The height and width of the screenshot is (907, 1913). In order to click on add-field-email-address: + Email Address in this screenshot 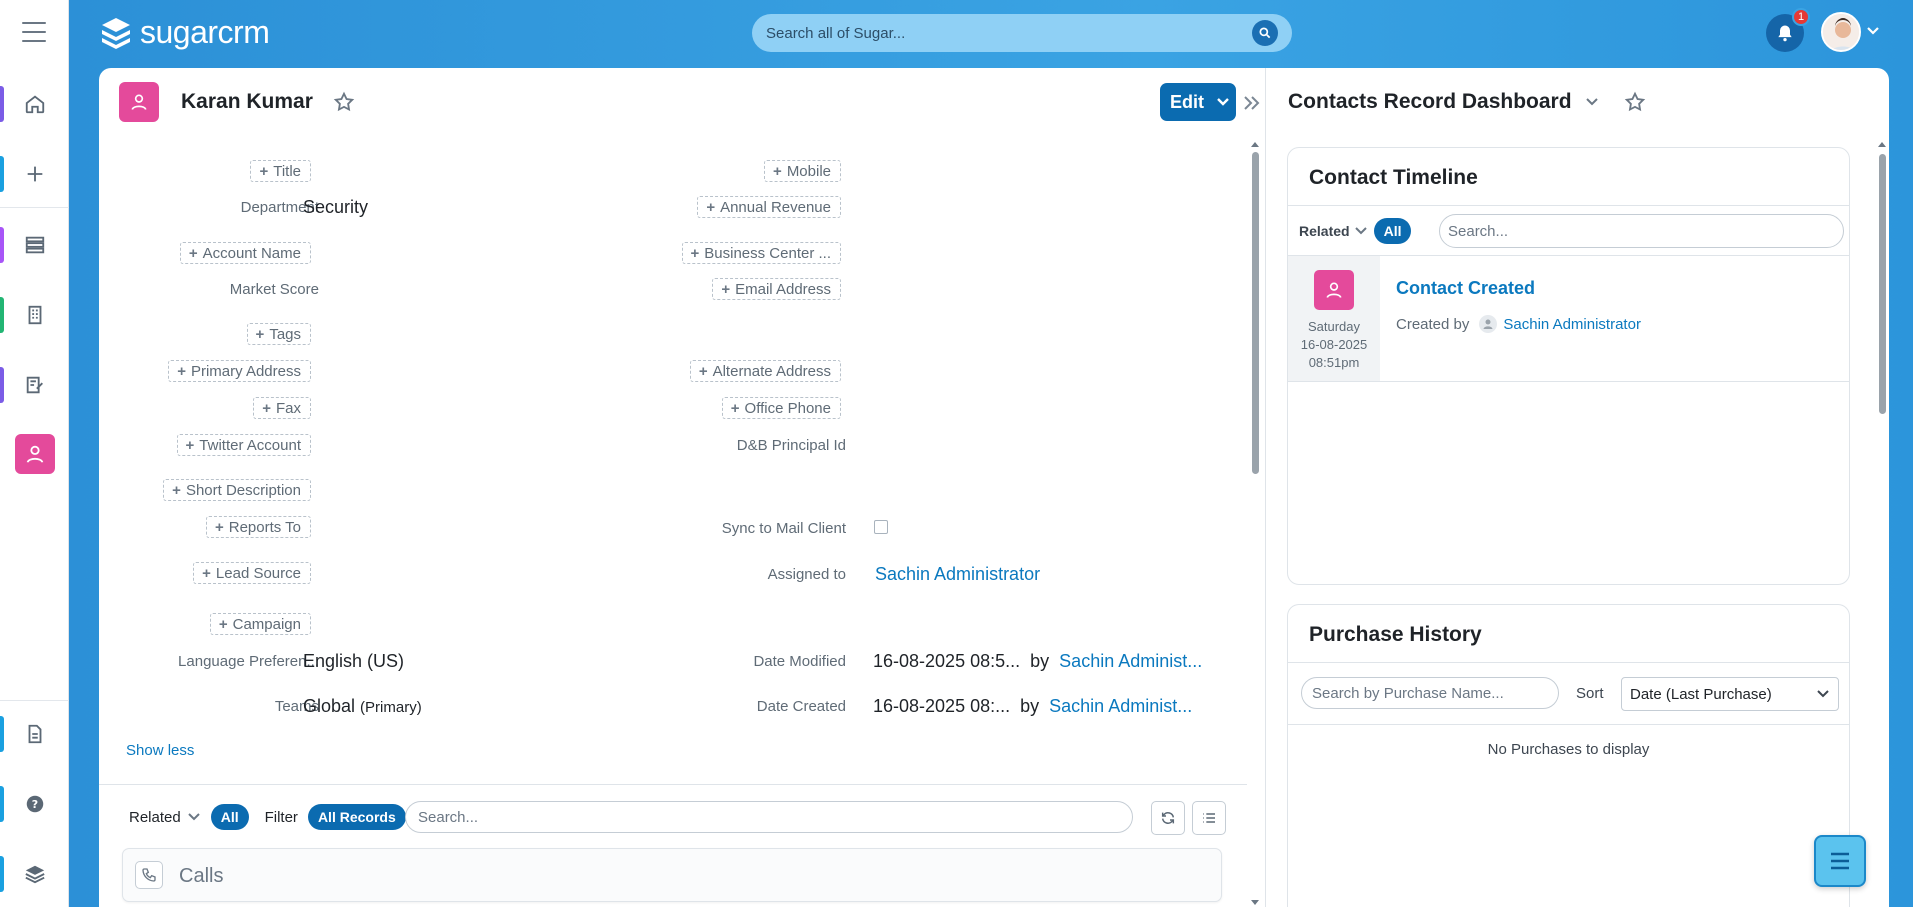, I will do `click(776, 289)`.